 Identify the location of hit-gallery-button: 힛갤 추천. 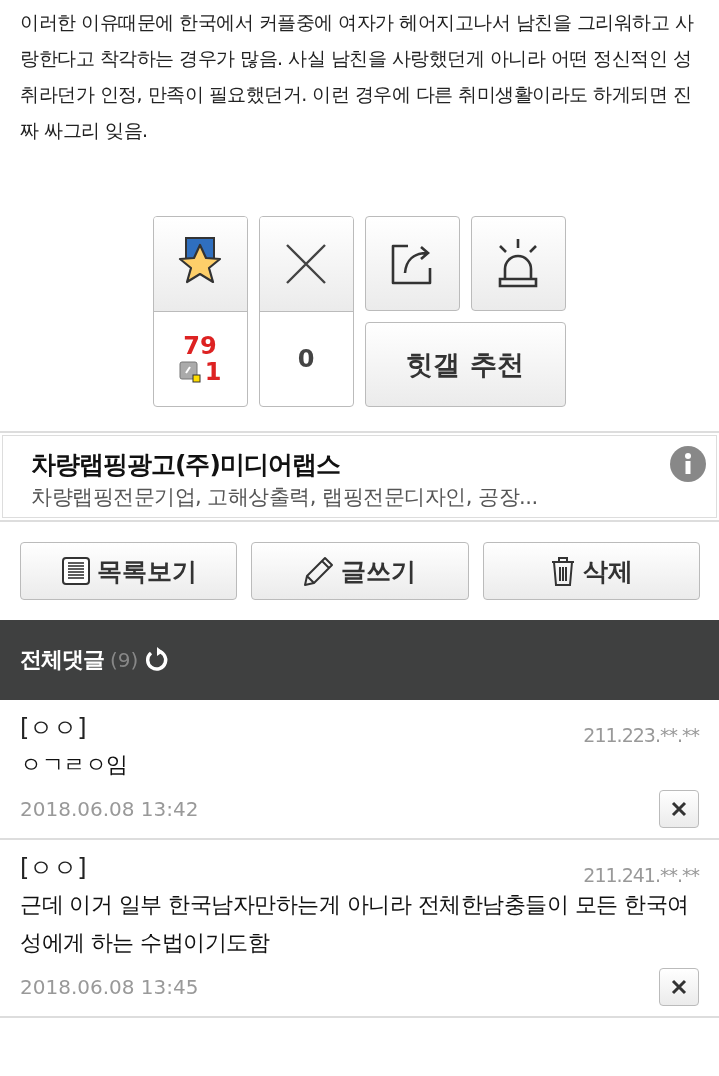
(465, 364).